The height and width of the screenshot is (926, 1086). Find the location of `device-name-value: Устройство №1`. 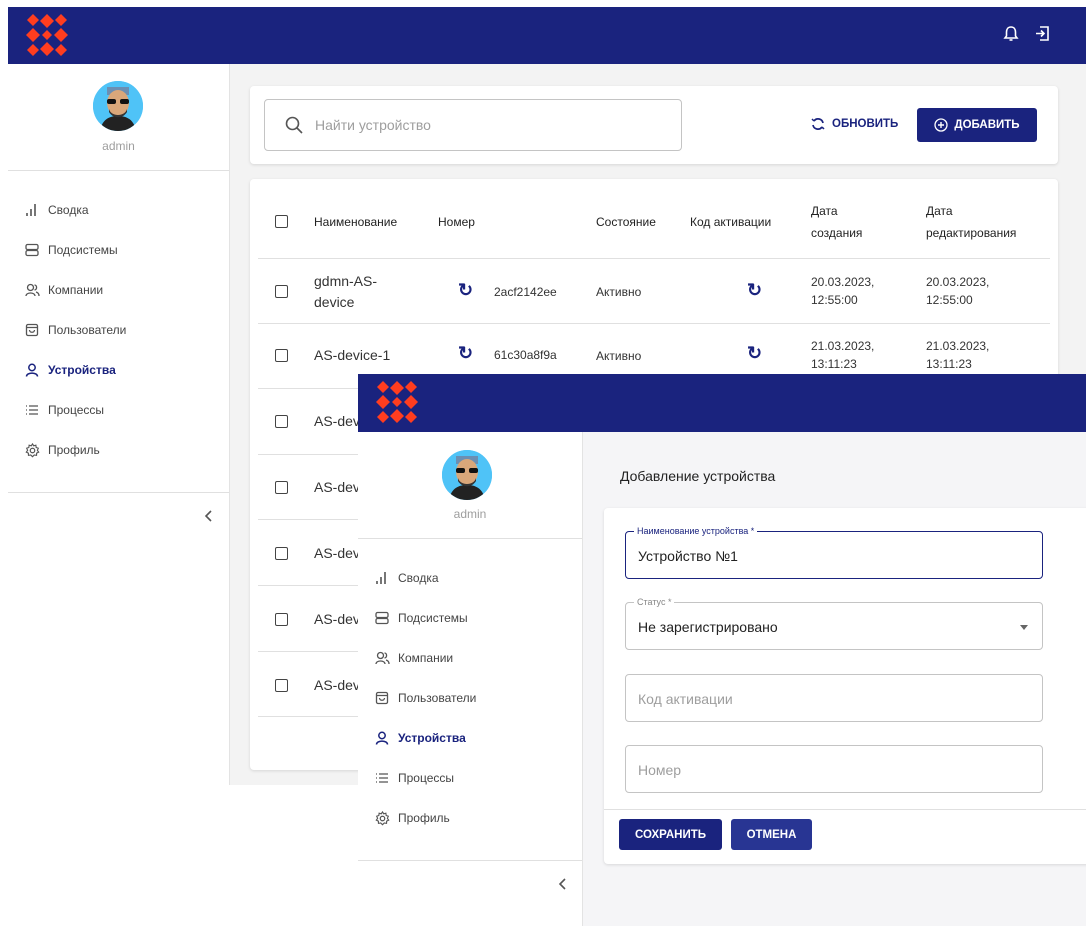

device-name-value: Устройство №1 is located at coordinates (688, 556).